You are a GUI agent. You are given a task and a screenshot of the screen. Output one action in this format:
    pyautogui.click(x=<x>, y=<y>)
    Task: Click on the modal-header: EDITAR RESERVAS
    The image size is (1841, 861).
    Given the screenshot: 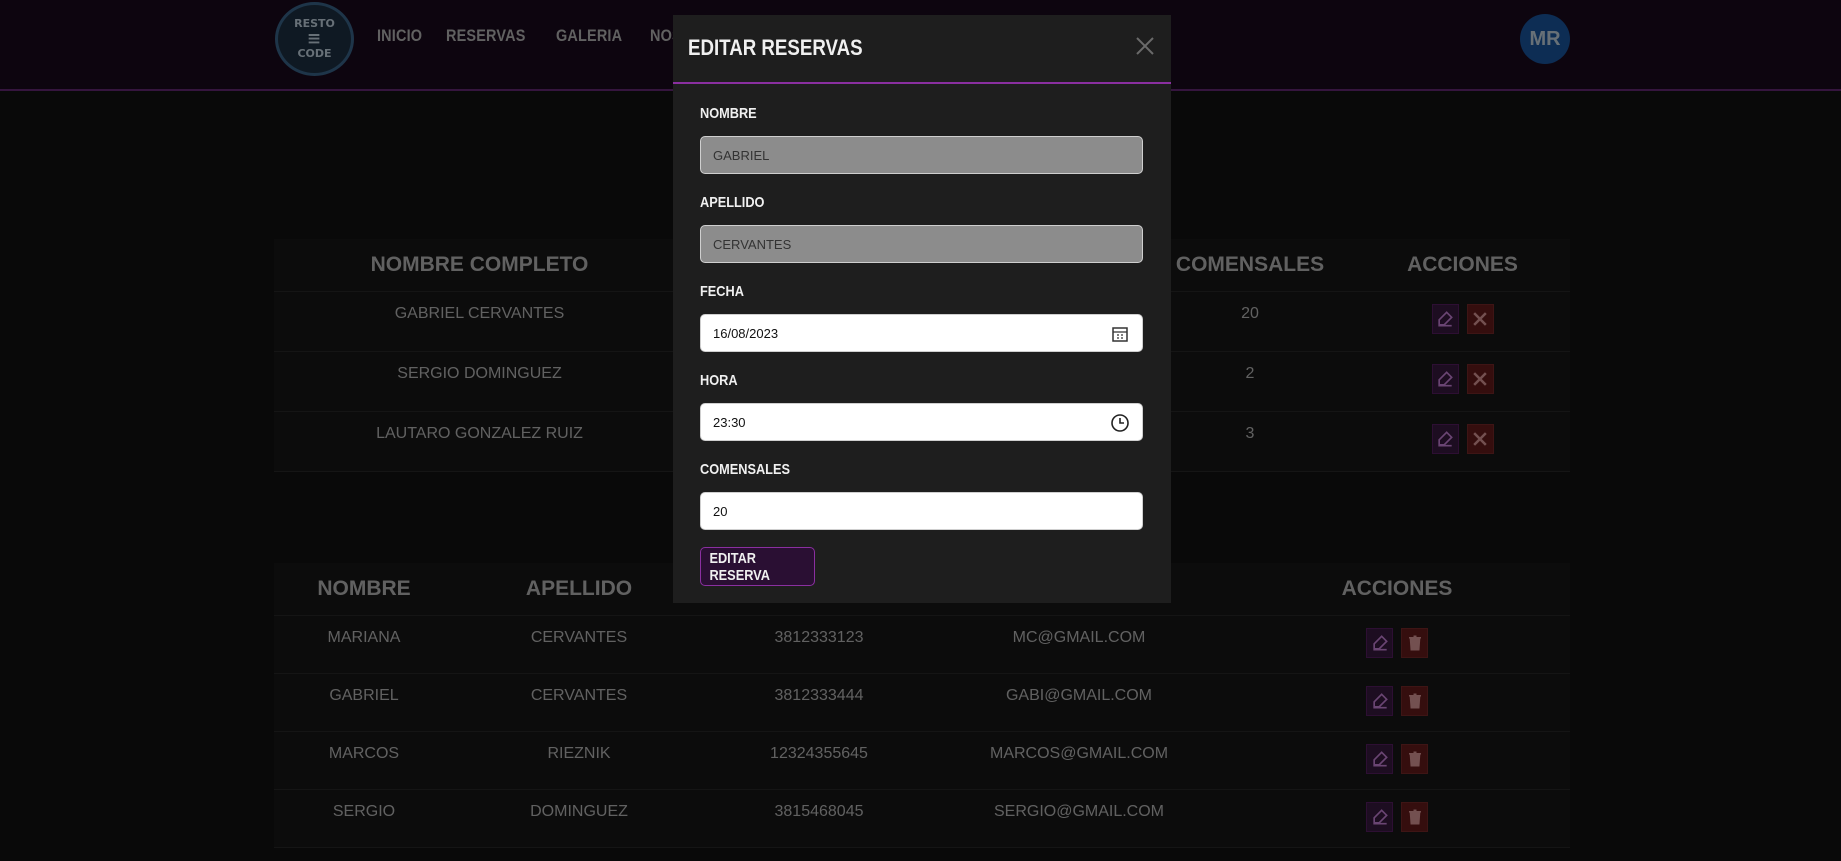 What is the action you would take?
    pyautogui.click(x=922, y=49)
    